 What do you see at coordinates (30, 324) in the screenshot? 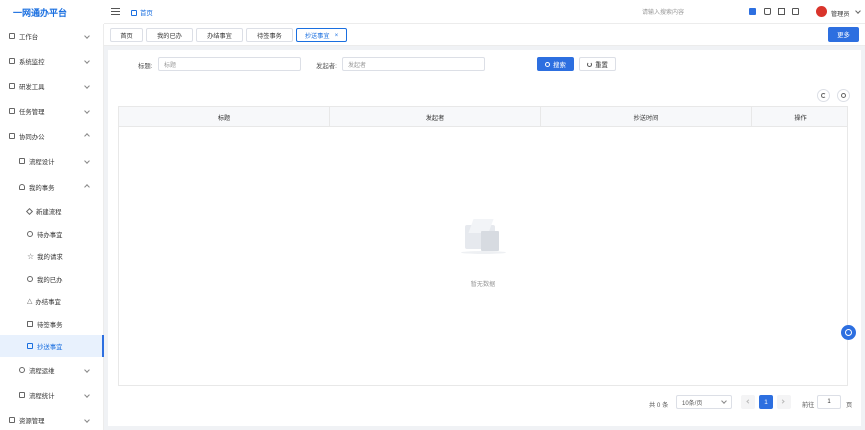
I see `sign-icon` at bounding box center [30, 324].